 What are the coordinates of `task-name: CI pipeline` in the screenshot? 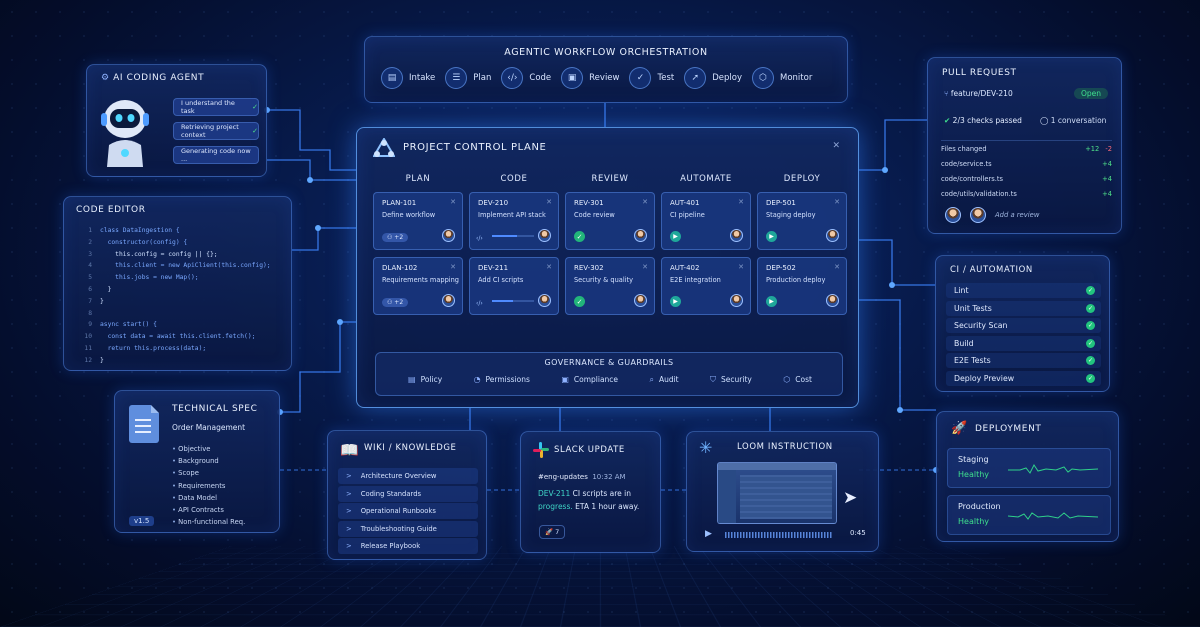 It's located at (687, 215).